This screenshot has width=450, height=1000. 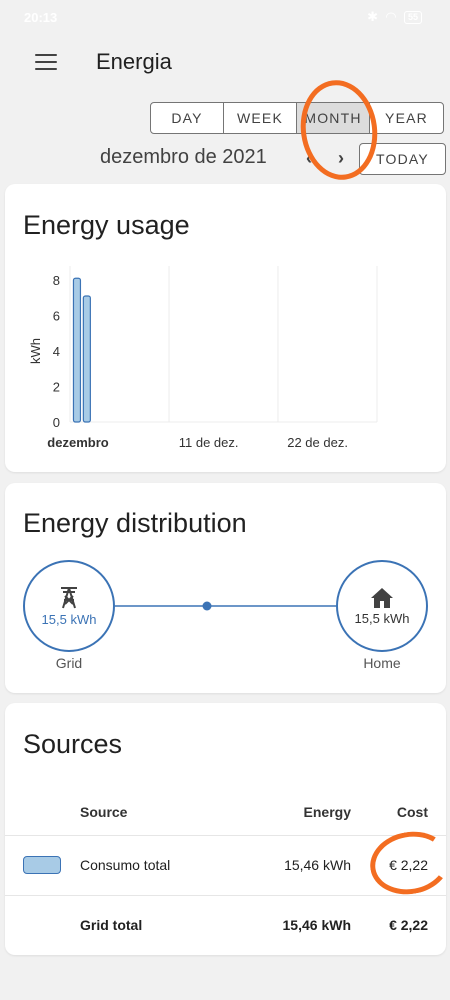 I want to click on wifi-icon: ◠, so click(x=390, y=16).